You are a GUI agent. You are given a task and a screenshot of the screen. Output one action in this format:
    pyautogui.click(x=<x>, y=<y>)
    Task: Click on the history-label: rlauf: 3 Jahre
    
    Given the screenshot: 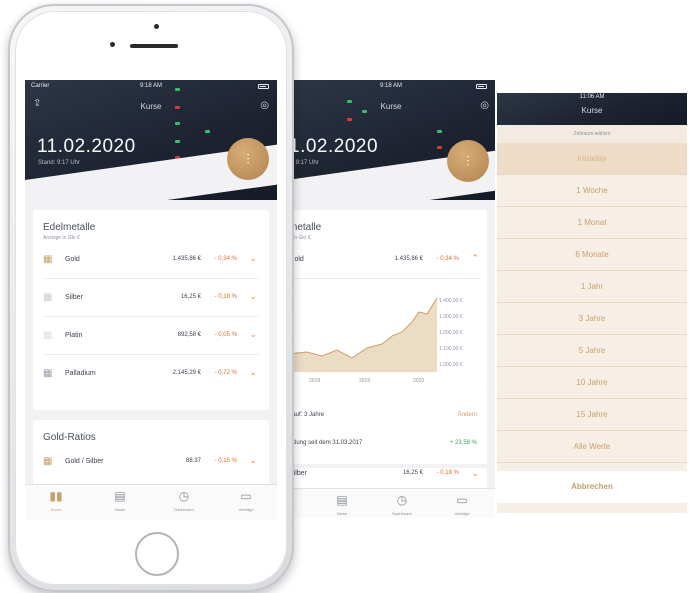 What is the action you would take?
    pyautogui.click(x=307, y=415)
    